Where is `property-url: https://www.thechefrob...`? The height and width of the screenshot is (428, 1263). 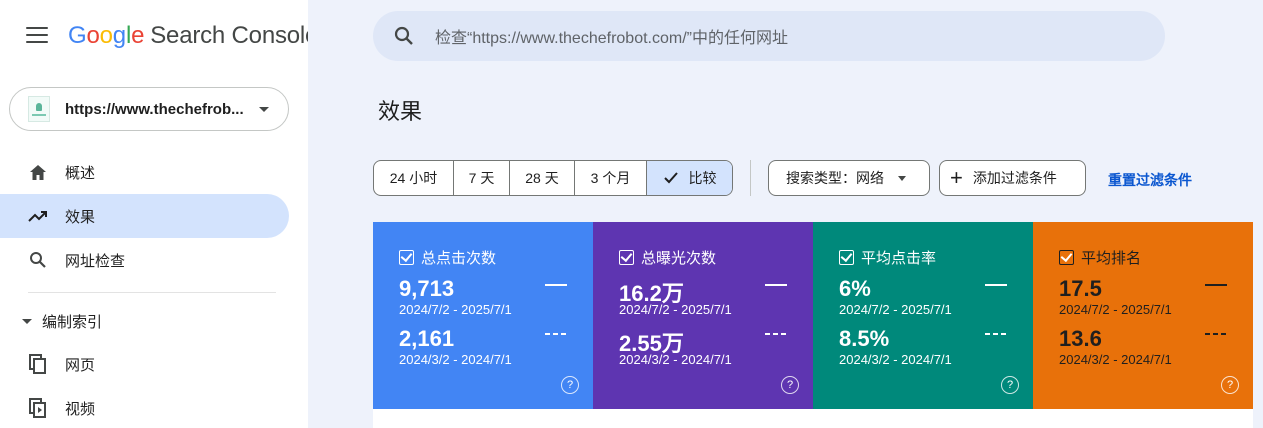 property-url: https://www.thechefrob... is located at coordinates (154, 109).